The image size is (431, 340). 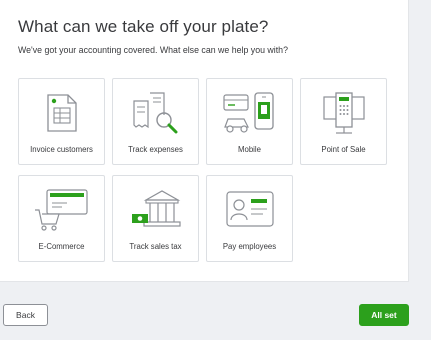 I want to click on invoice-icon, so click(x=61, y=113).